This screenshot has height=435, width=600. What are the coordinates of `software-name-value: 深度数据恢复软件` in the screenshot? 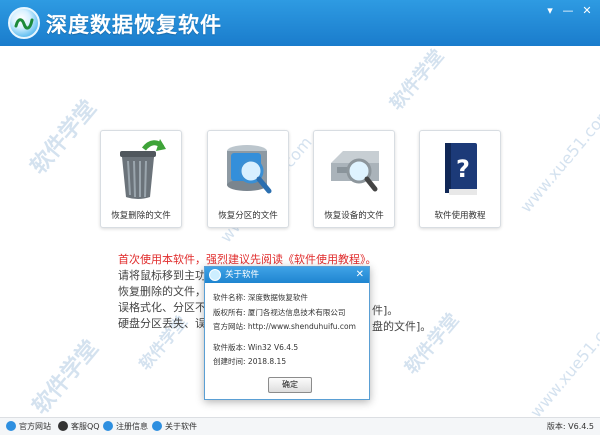 It's located at (277, 297).